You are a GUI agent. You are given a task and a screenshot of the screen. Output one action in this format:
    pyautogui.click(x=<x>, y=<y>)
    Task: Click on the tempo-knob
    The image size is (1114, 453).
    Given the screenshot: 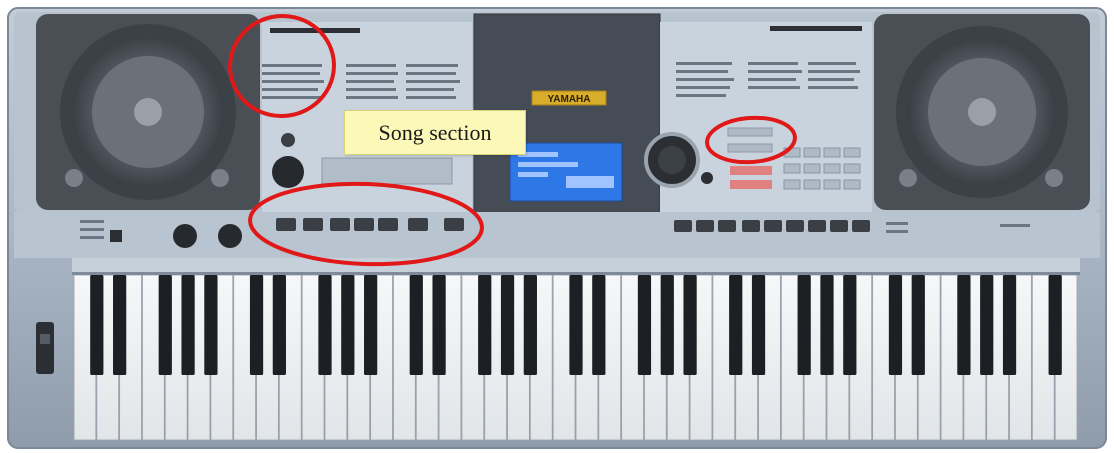 What is the action you would take?
    pyautogui.click(x=230, y=236)
    